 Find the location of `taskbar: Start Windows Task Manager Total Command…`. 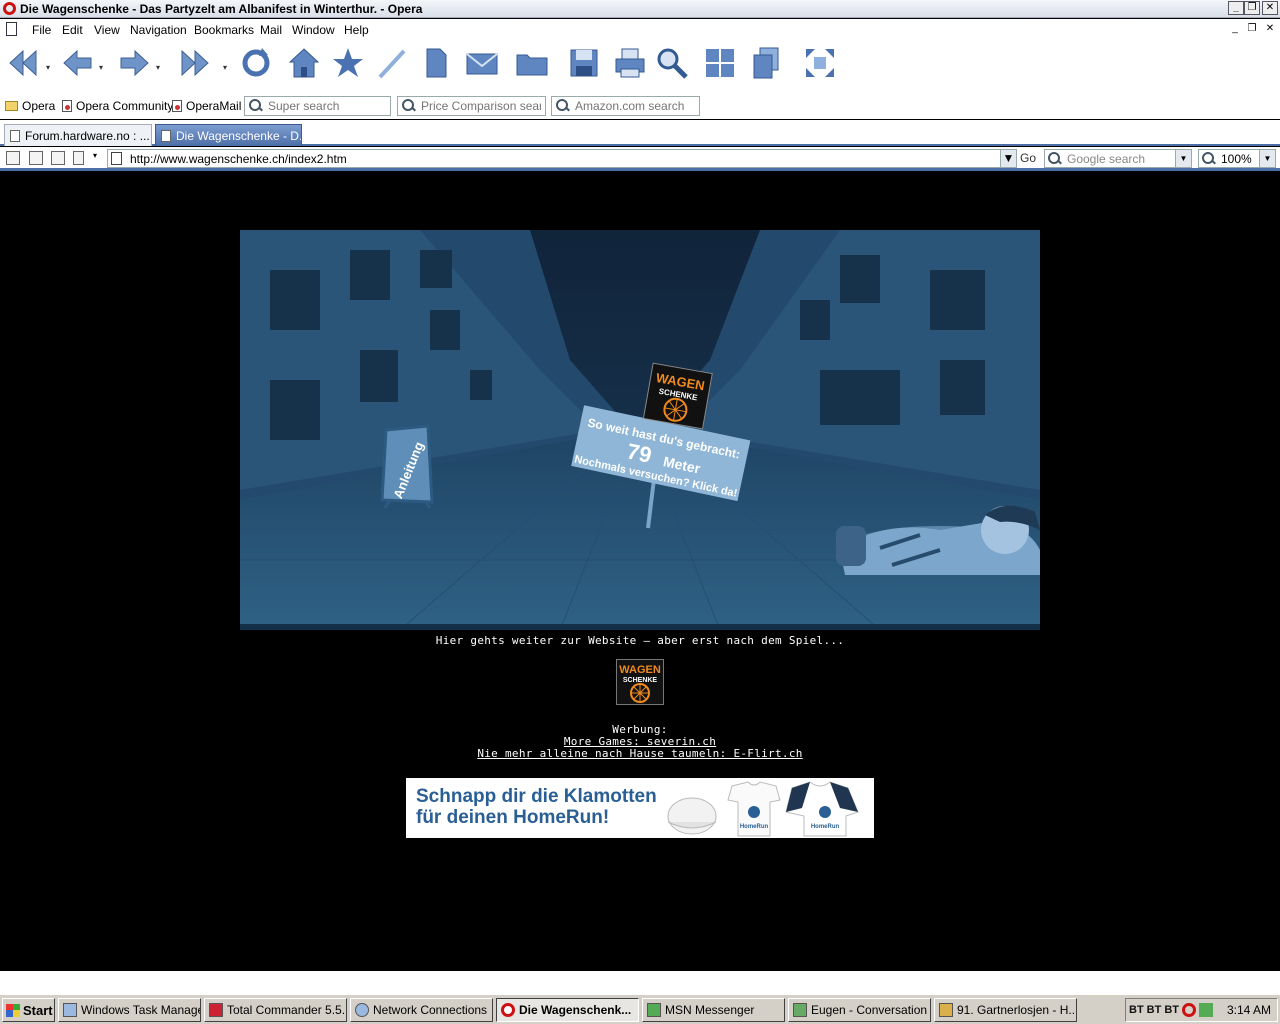

taskbar: Start Windows Task Manager Total Command… is located at coordinates (640, 1009).